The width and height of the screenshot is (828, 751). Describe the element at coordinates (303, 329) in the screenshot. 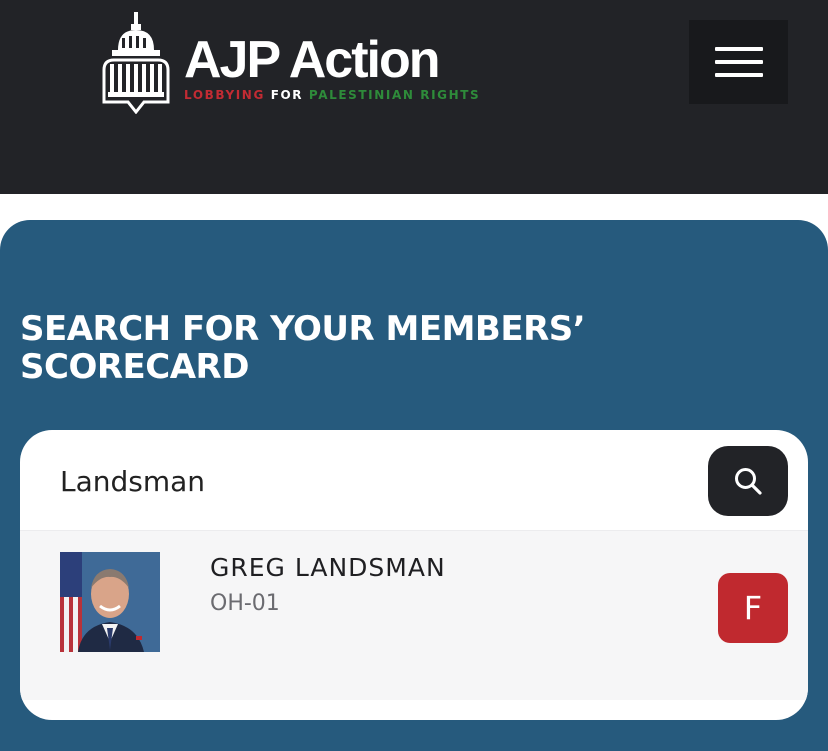

I see `page-title-line1: SEARCH FOR YOUR MEMBERS’` at that location.